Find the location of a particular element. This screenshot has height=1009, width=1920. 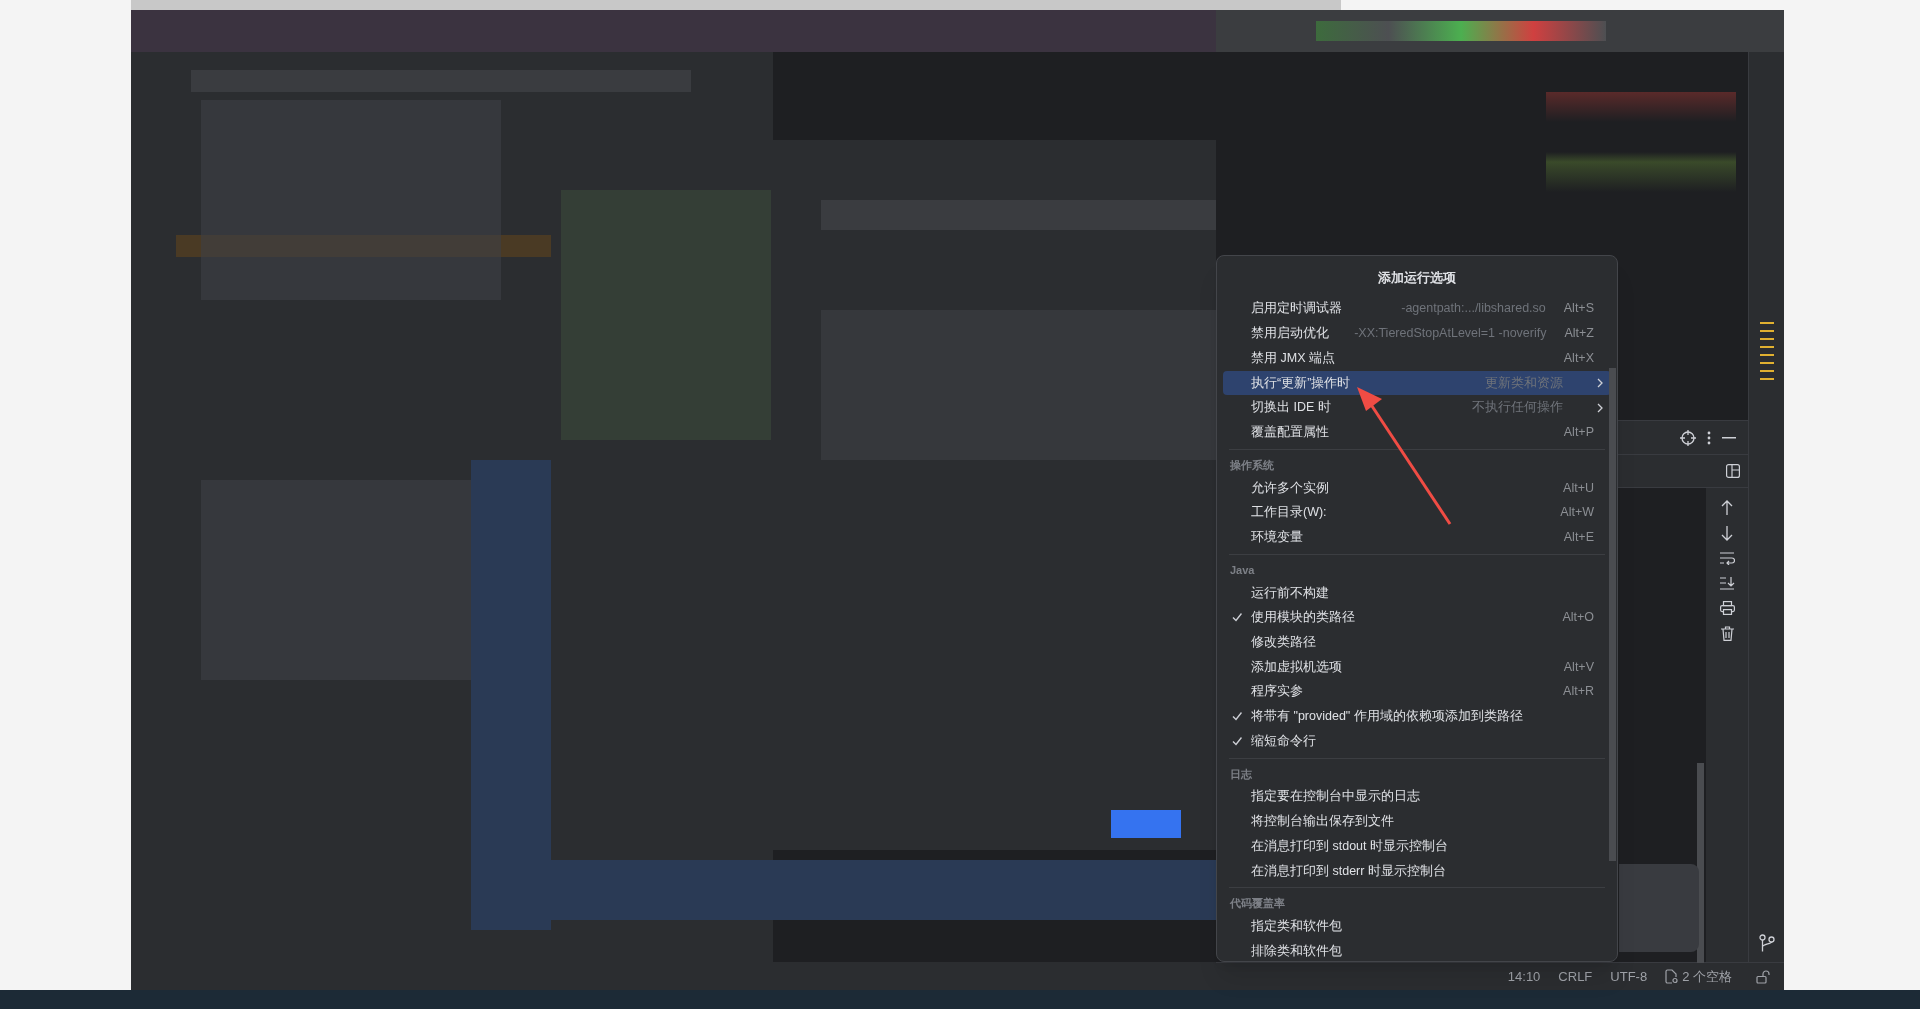

menu-item: 允许多个实例 Alt+U is located at coordinates (1417, 488).